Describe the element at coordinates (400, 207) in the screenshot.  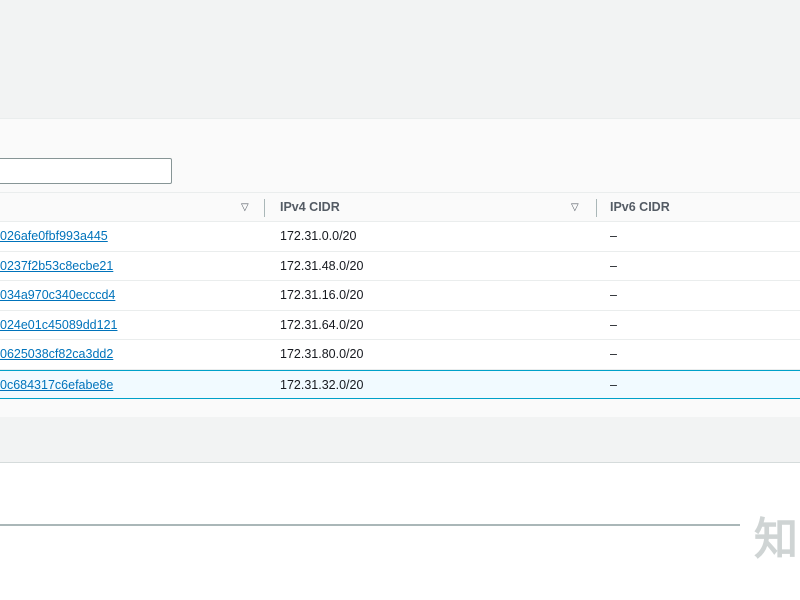
I see `table-header: ▽ IPv4 CIDR ▽ IPv6 CIDR` at that location.